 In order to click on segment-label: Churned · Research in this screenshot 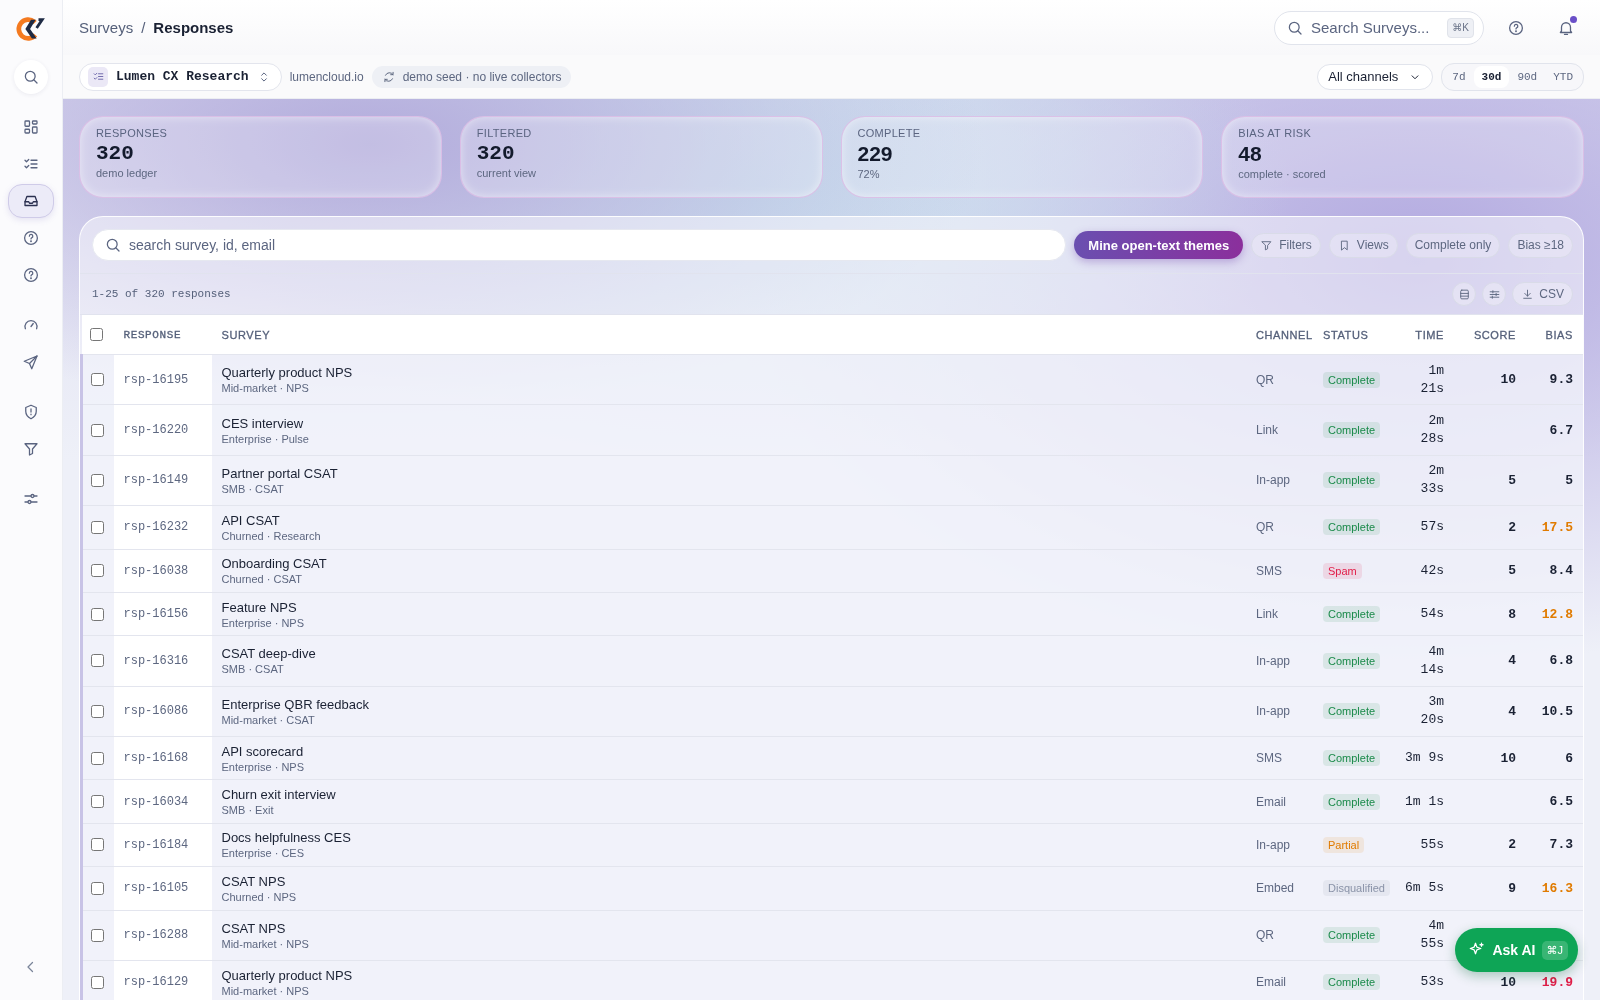, I will do `click(271, 535)`.